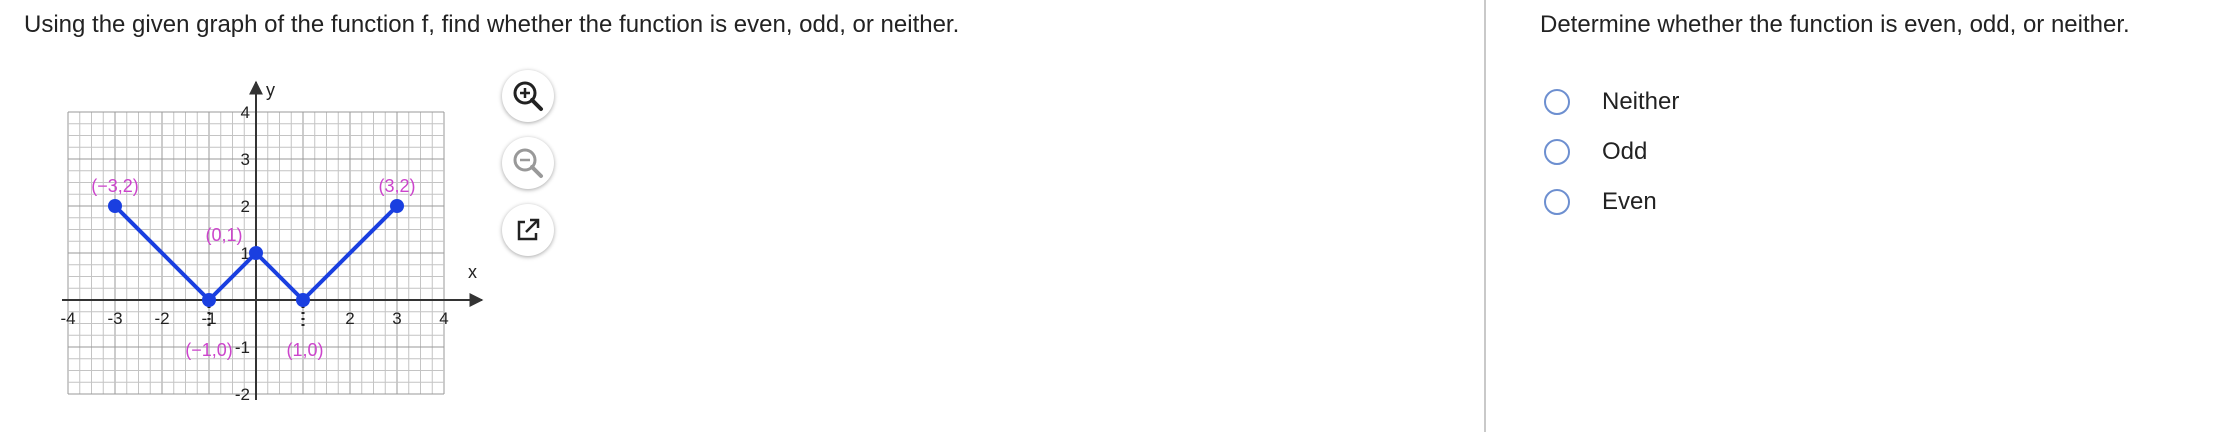 Image resolution: width=2230 pixels, height=432 pixels. I want to click on option-label: Odd, so click(1625, 151).